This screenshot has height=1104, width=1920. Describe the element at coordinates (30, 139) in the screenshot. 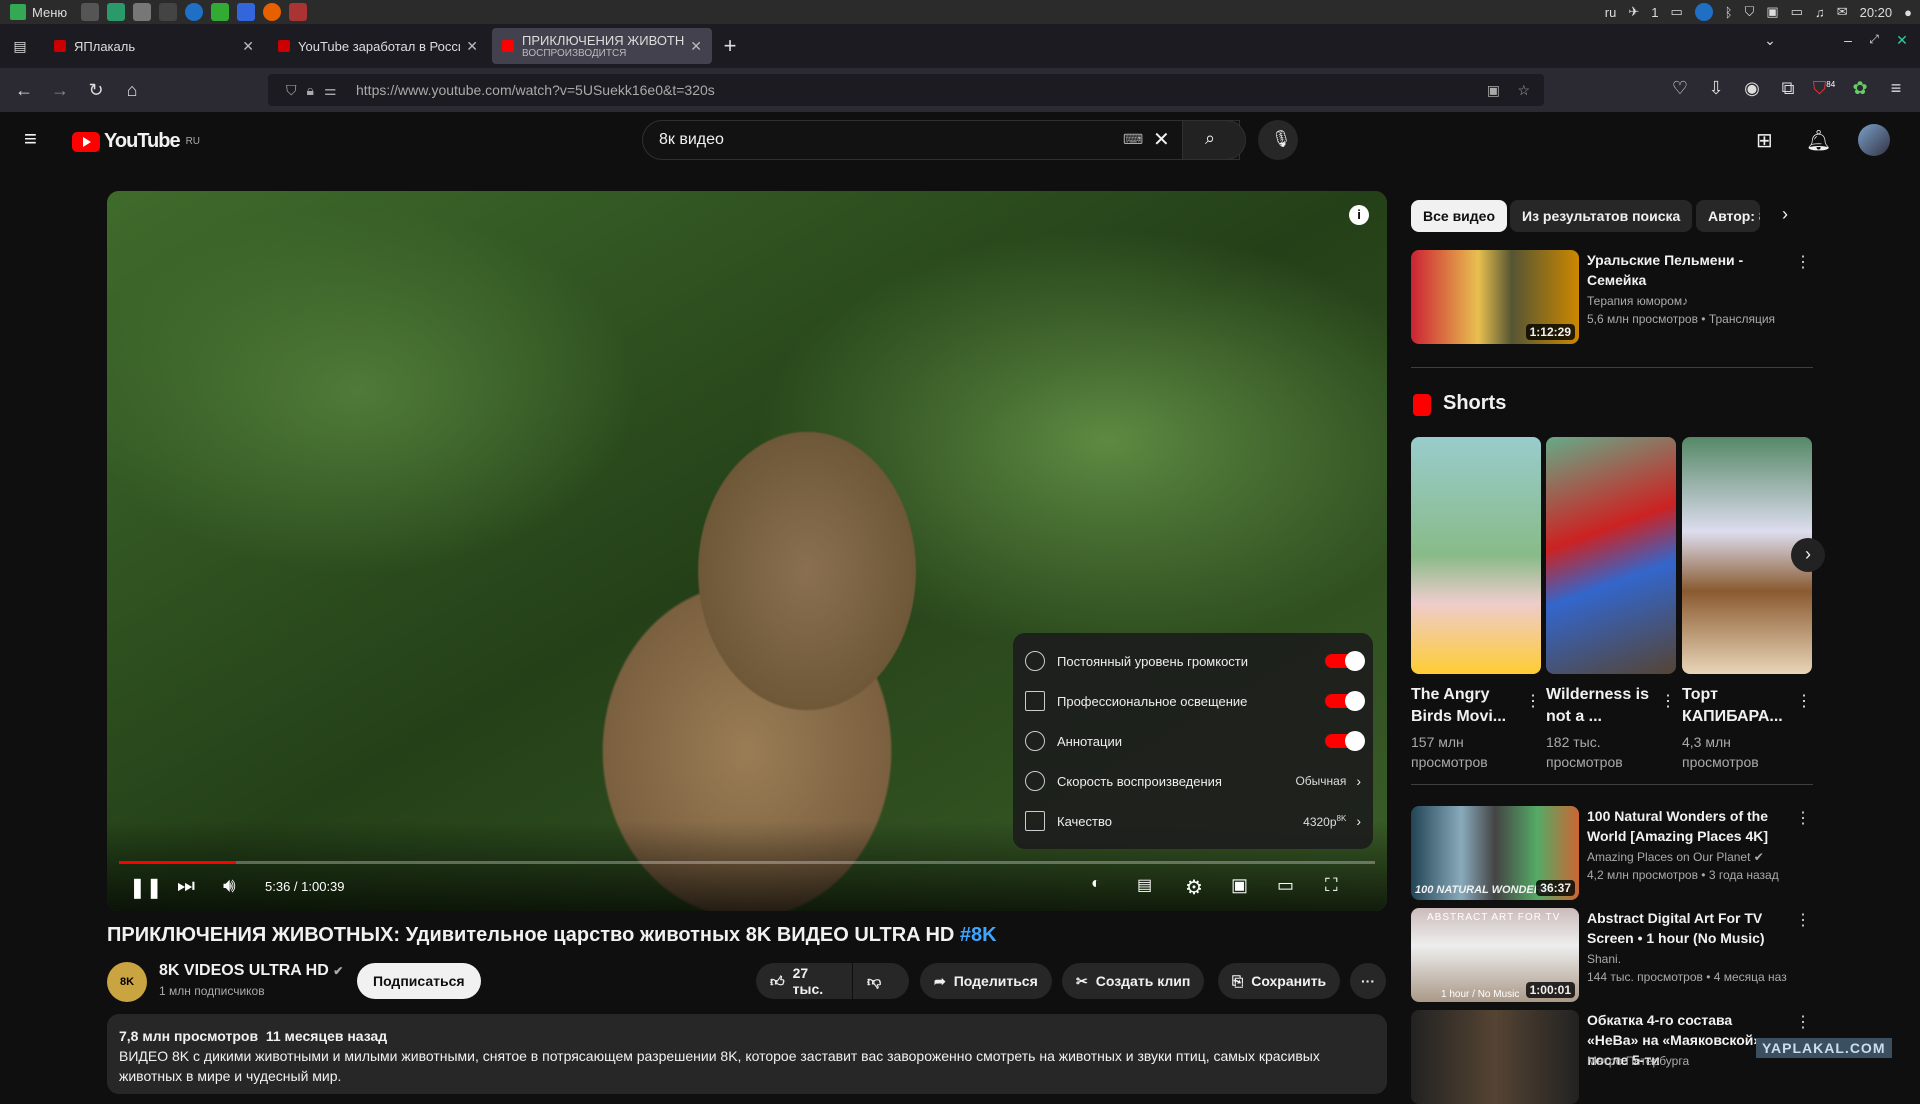

I see `guide-menu-icon: ≡` at that location.